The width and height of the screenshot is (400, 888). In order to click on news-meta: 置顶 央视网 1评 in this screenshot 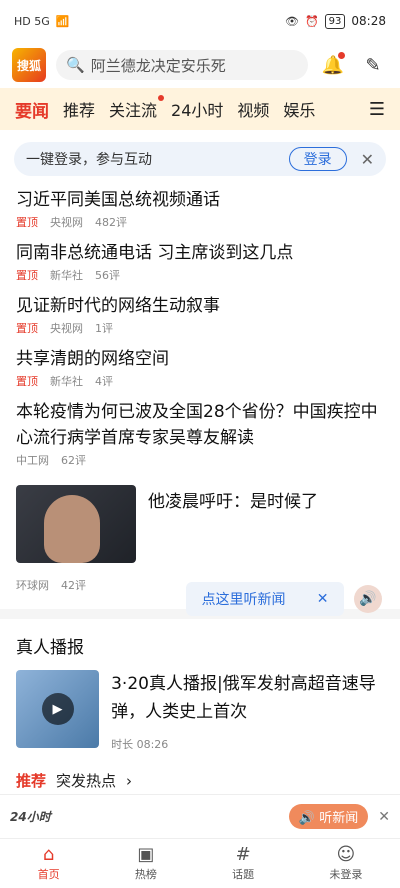, I will do `click(200, 328)`.